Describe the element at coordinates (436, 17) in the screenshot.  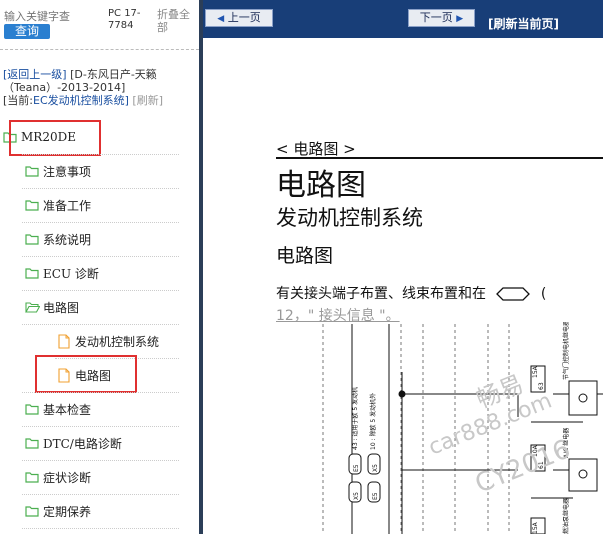
I see `next-page-label: 下一页` at that location.